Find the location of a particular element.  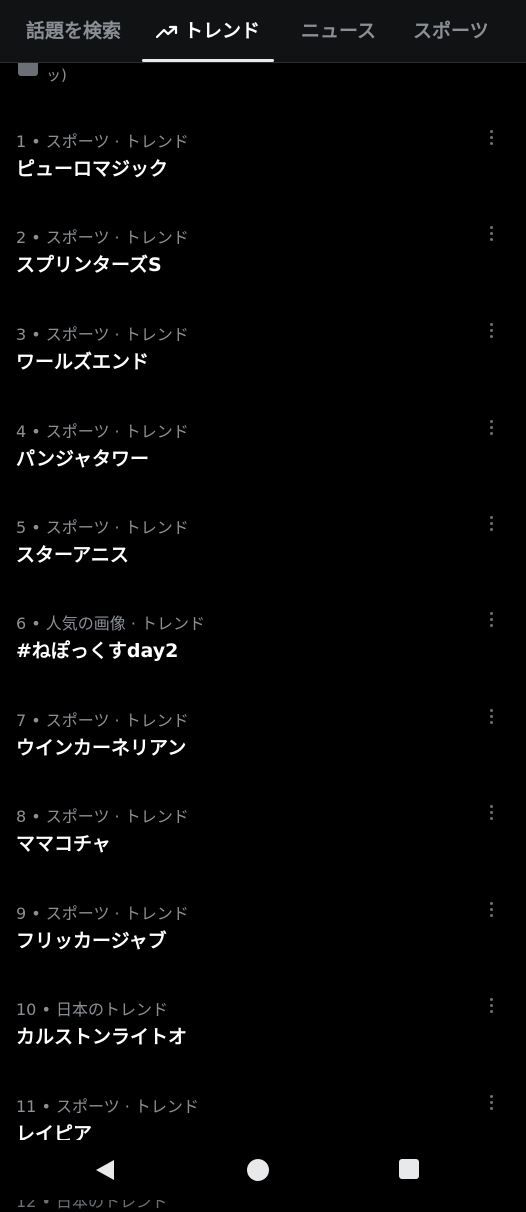

trend-name: ピューロマジック is located at coordinates (92, 169).